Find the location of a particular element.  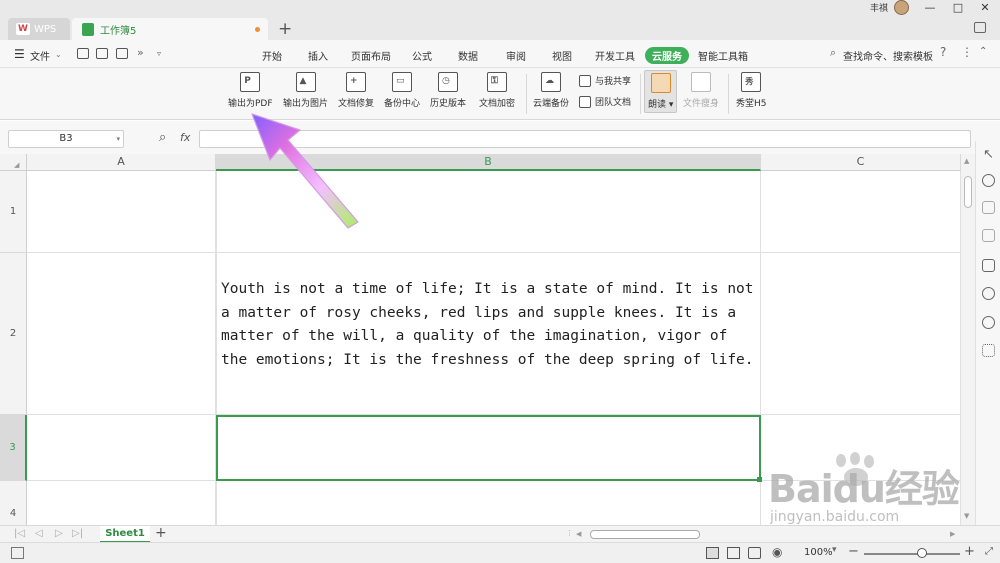

tab-review: 审阅 is located at coordinates (516, 55).